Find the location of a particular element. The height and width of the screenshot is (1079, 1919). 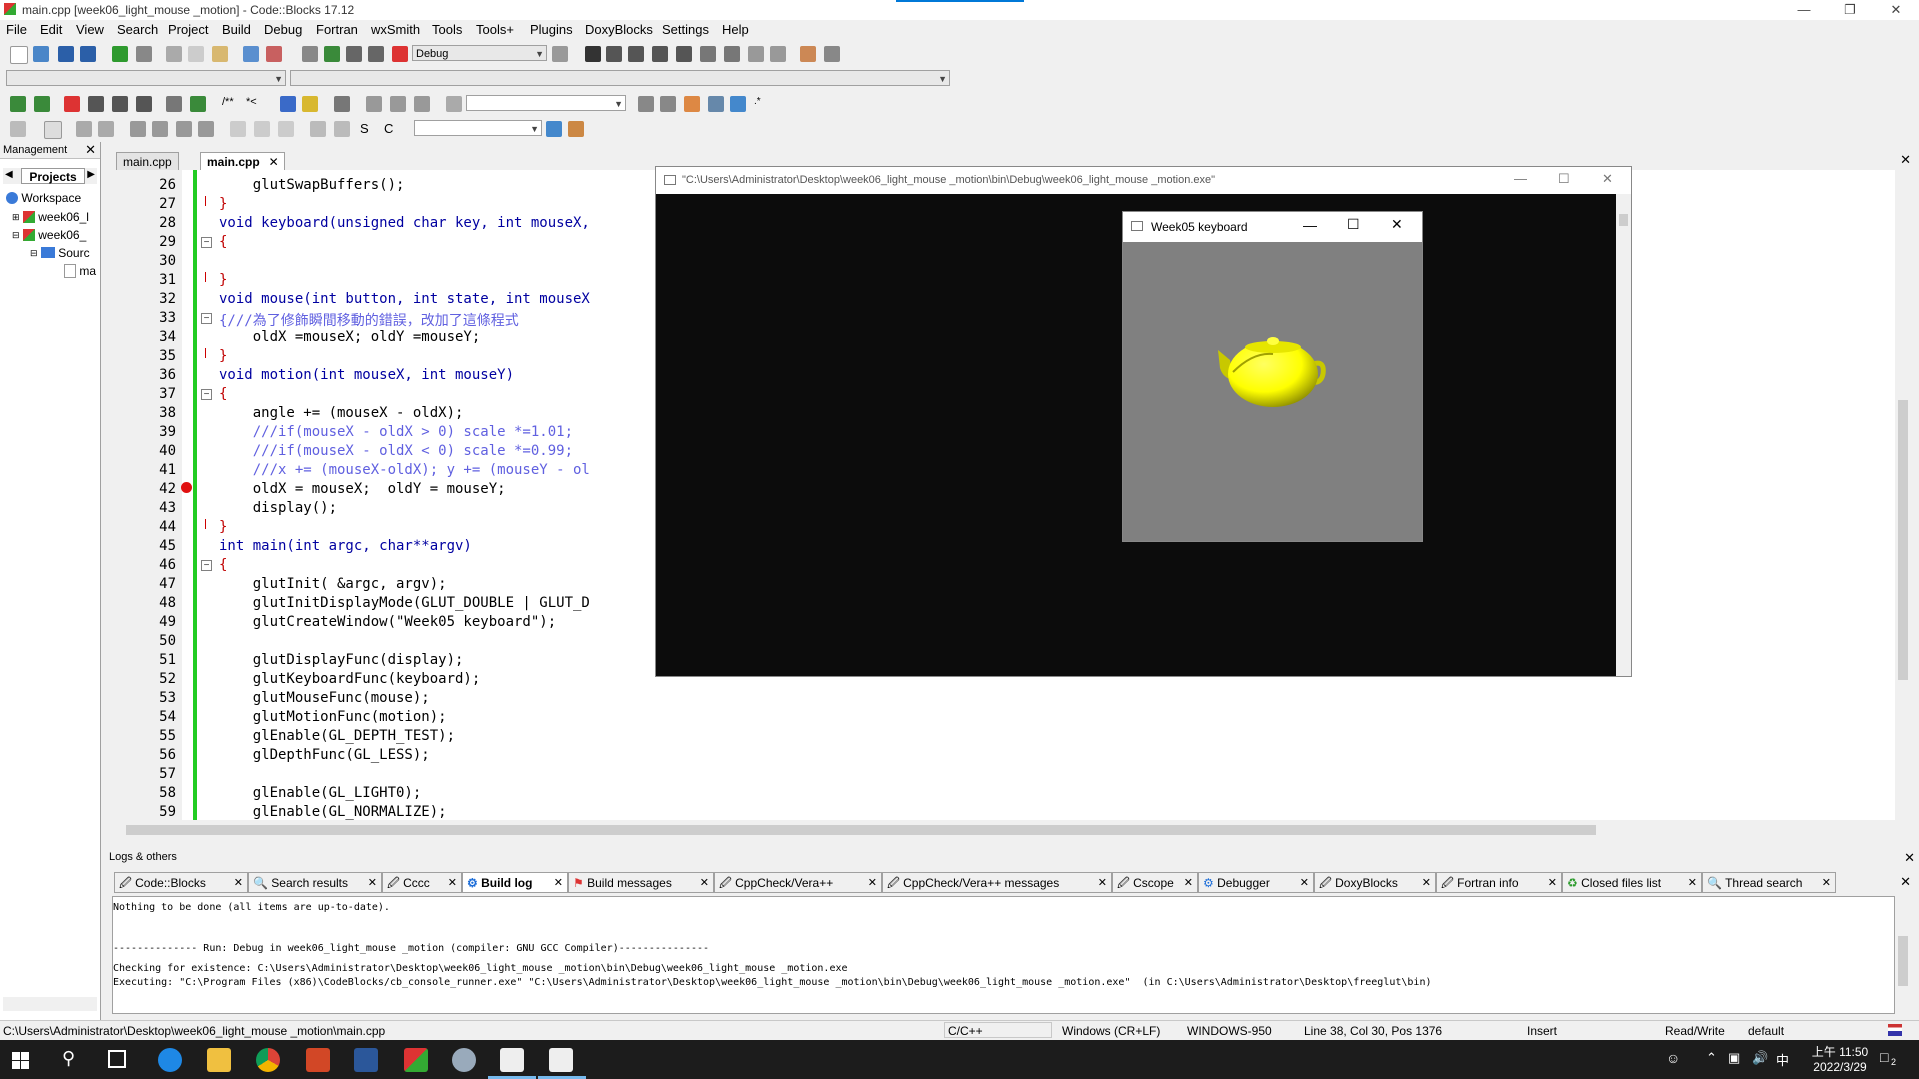

glut-maximize-button: ☐ is located at coordinates (1353, 224).